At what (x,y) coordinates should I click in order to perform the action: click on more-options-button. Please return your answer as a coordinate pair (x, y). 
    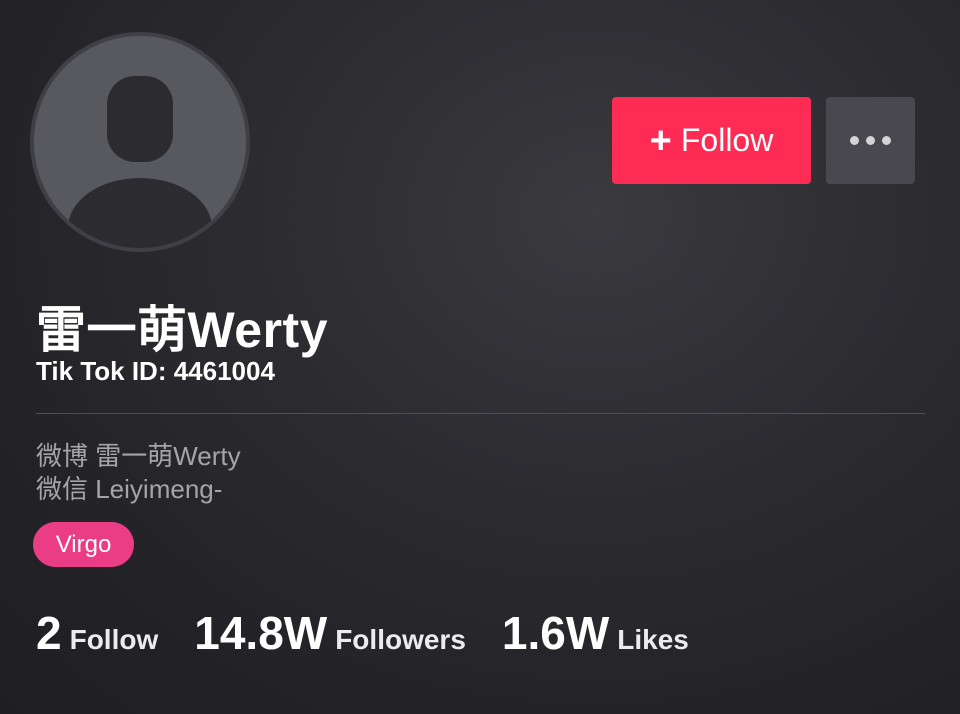
    Looking at the image, I should click on (870, 140).